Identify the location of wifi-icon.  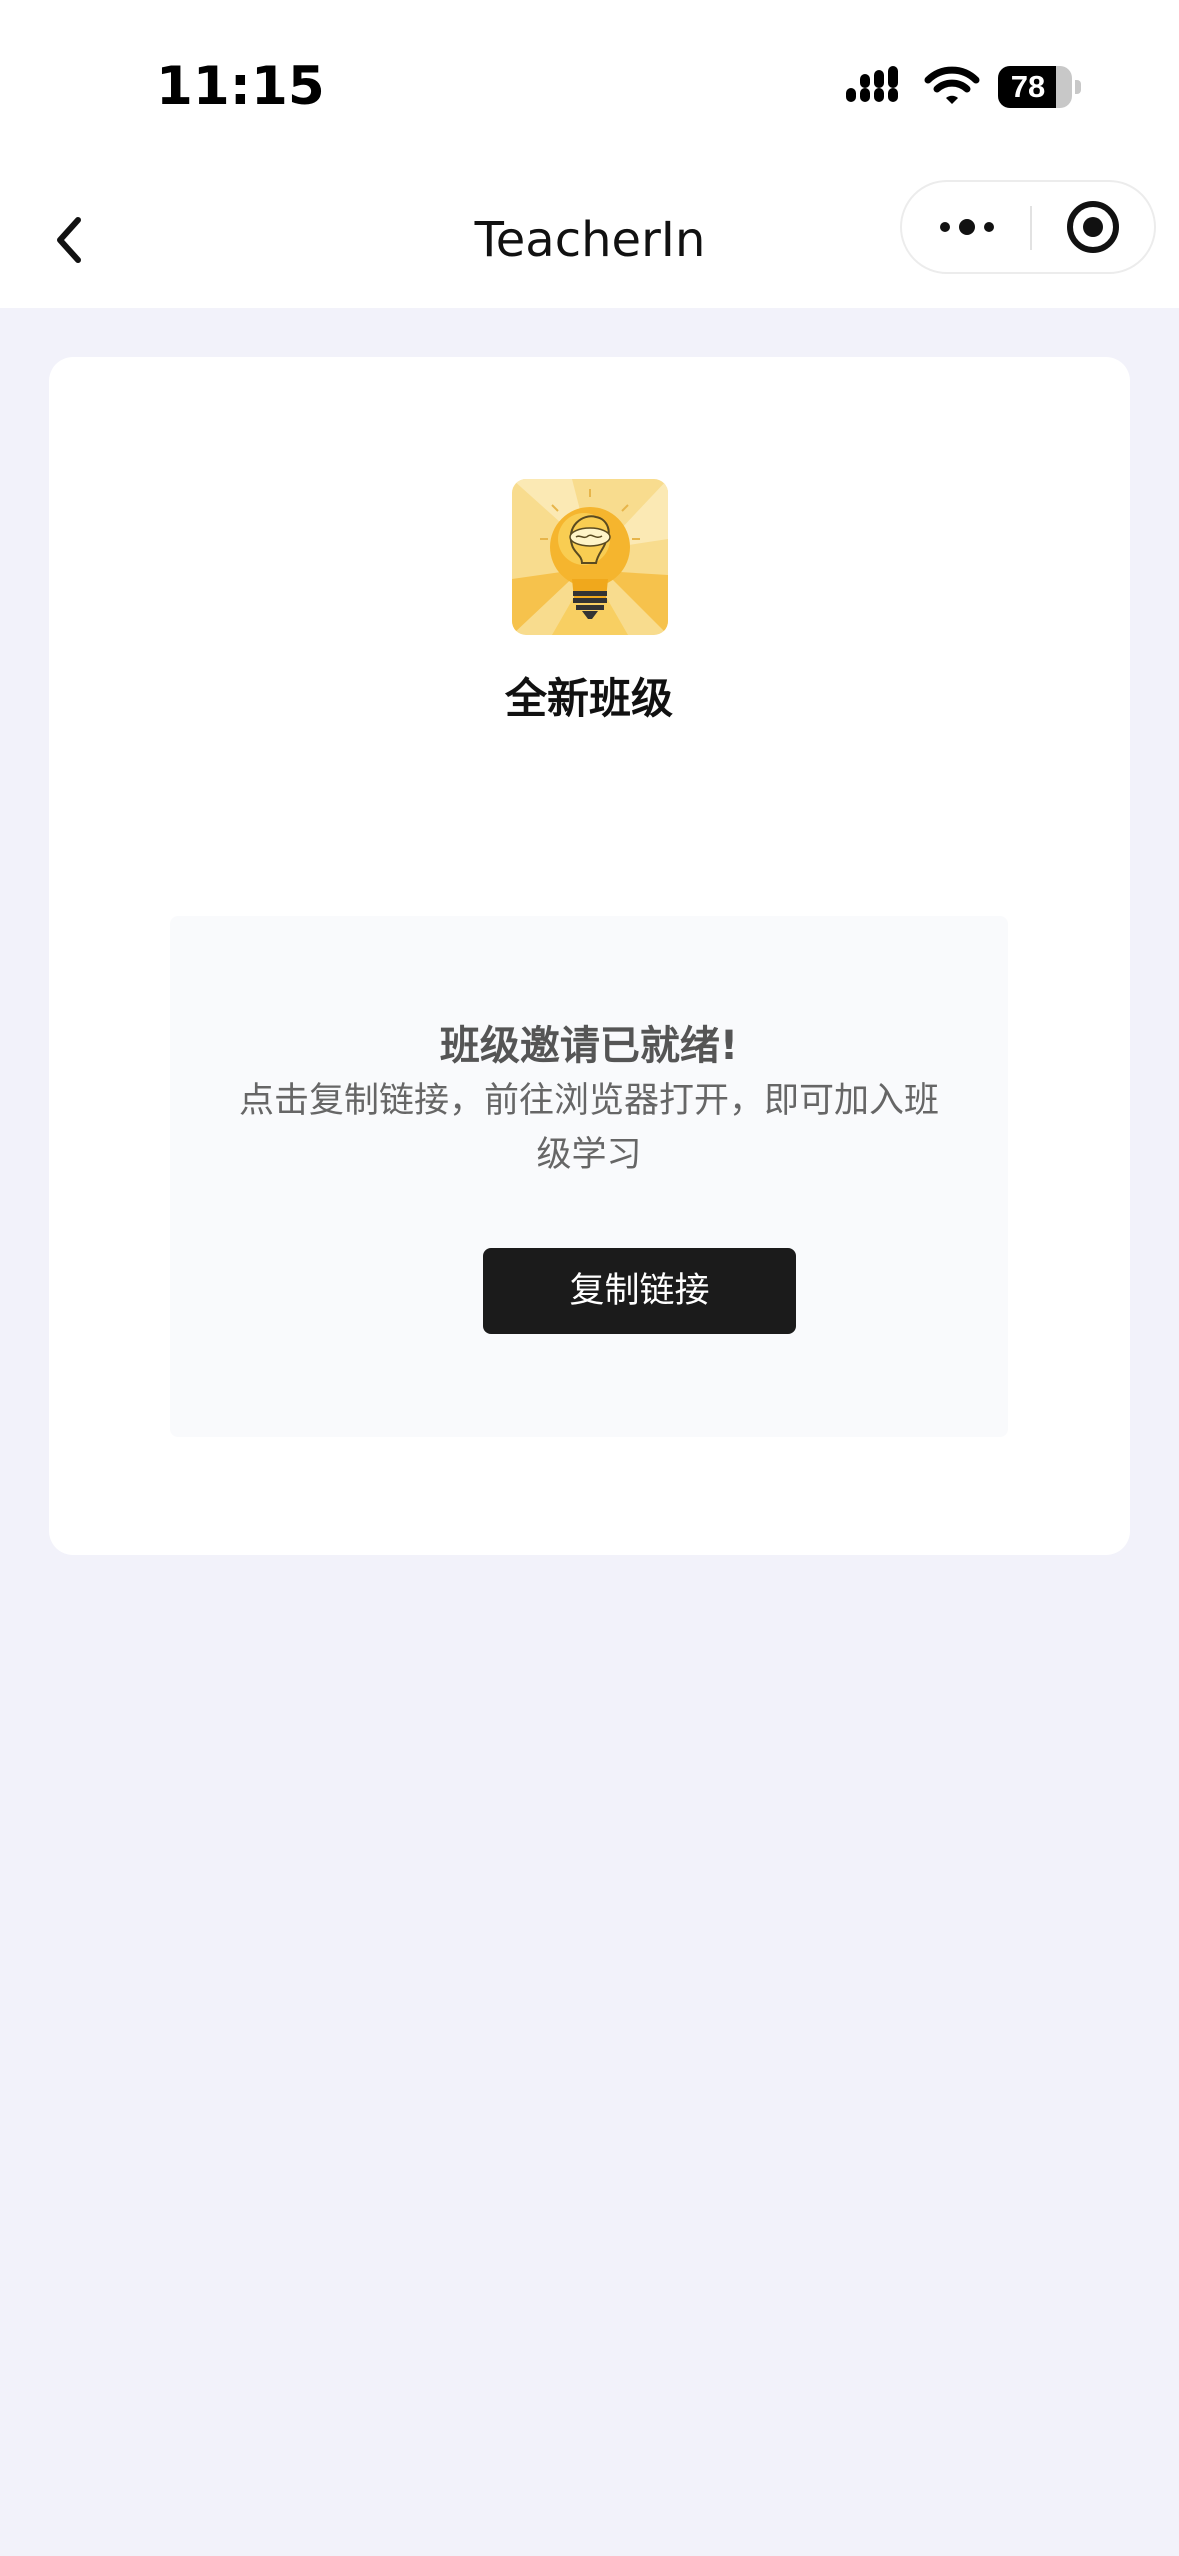
(952, 85).